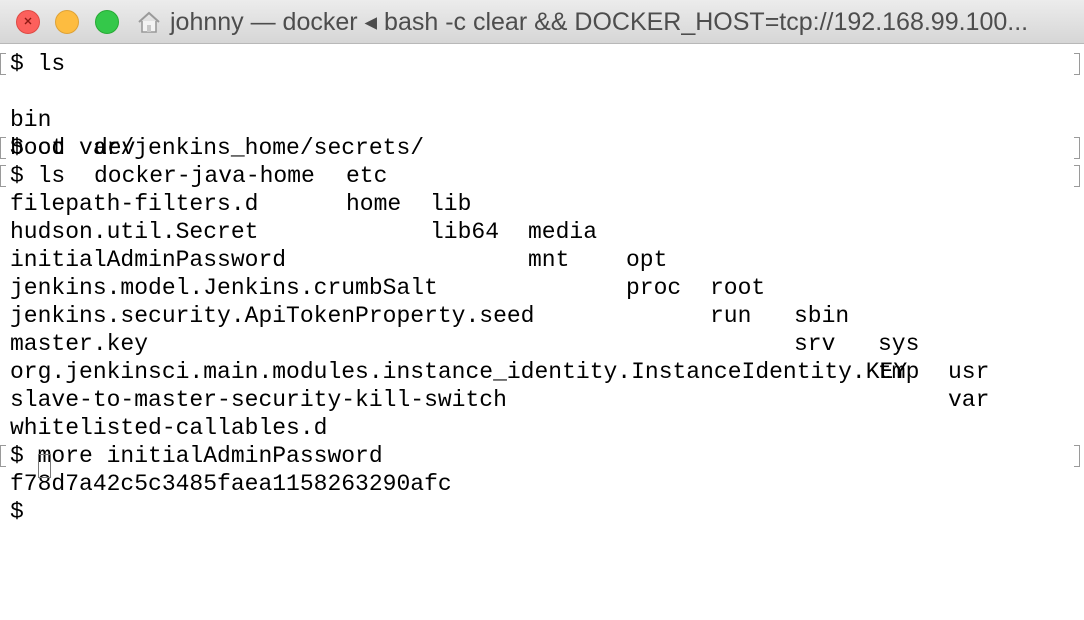 The height and width of the screenshot is (620, 1084). I want to click on list-item: slave-to-master-security-kill-switch, so click(258, 400).